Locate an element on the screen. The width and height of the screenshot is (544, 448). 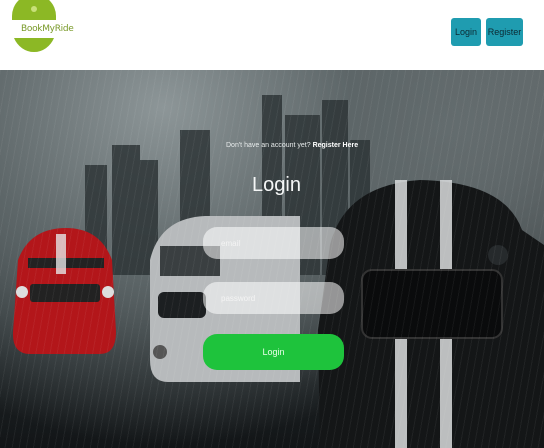
signup-prompt: Don't have an account yet? Register Here is located at coordinates (292, 145).